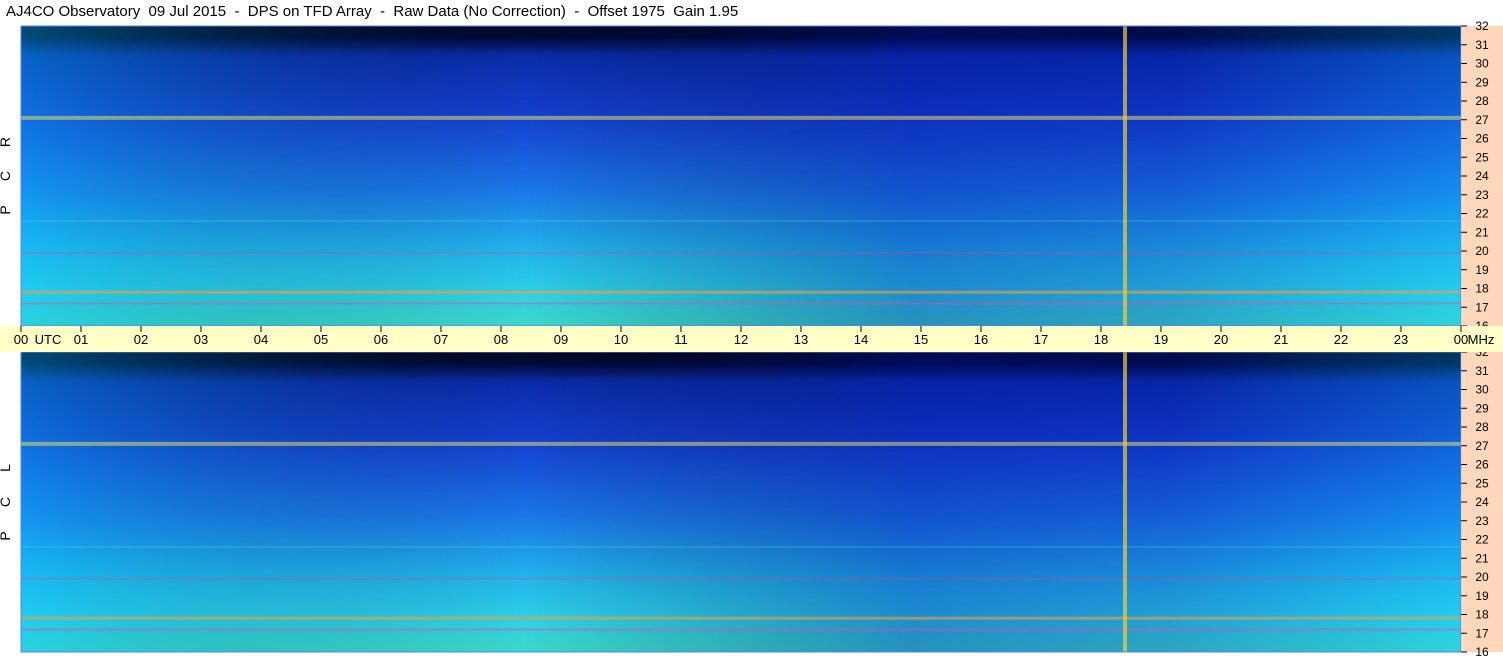 This screenshot has width=1503, height=672. What do you see at coordinates (1401, 339) in the screenshot?
I see `x-tick-label-23: 23` at bounding box center [1401, 339].